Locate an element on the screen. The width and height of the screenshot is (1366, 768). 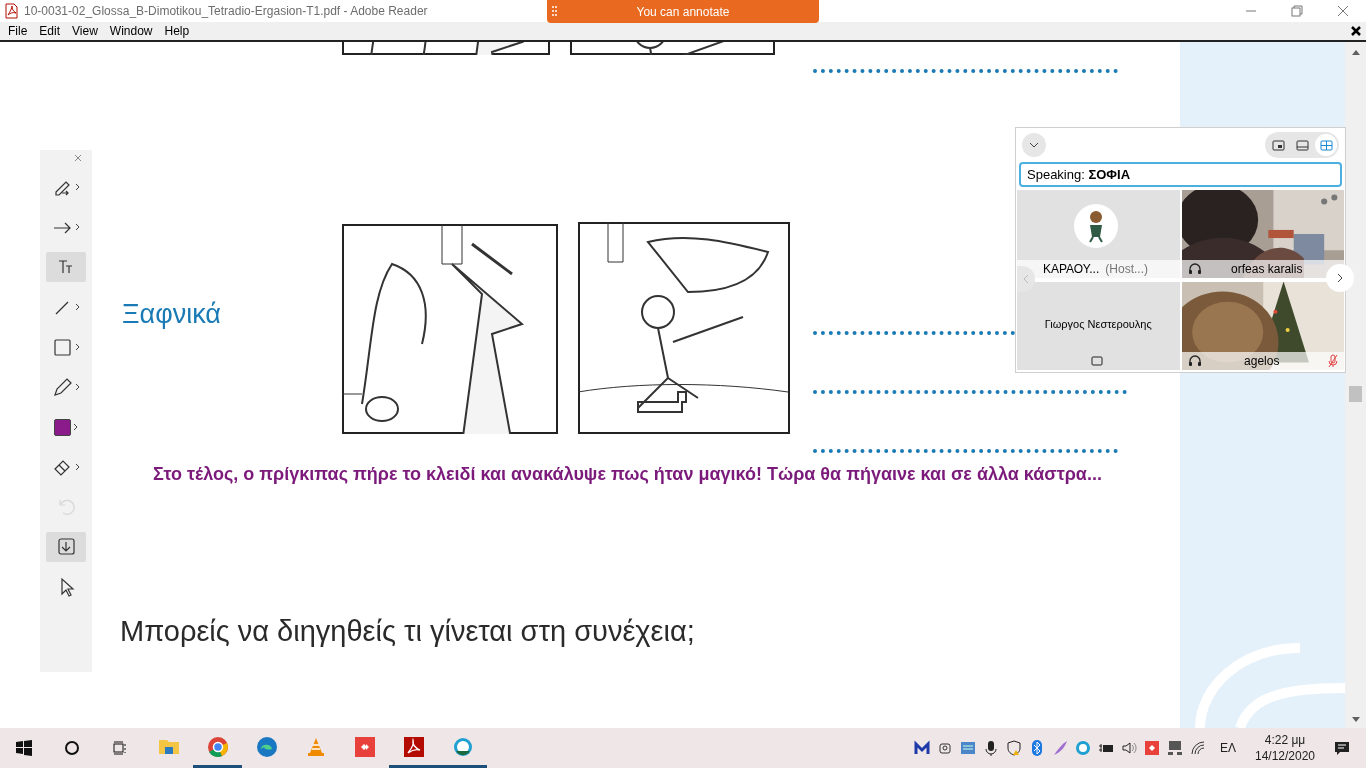
monitor-icon is located at coordinates (1175, 748).